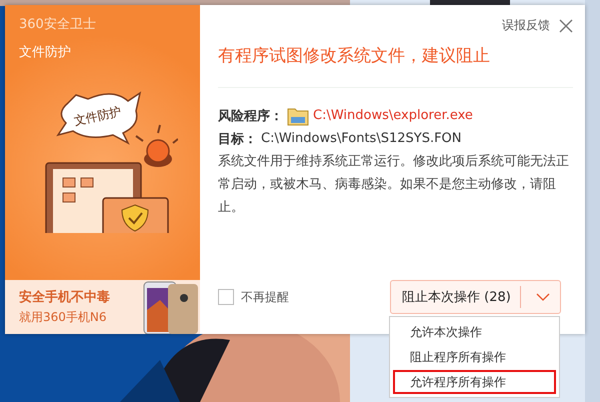 This screenshot has width=600, height=402. What do you see at coordinates (237, 139) in the screenshot?
I see `detail-label: 目标：` at bounding box center [237, 139].